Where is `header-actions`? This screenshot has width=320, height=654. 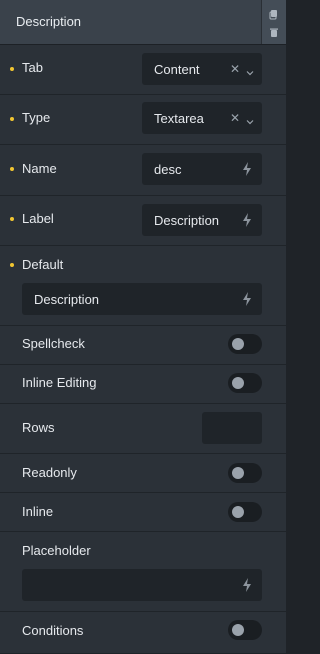 header-actions is located at coordinates (273, 22).